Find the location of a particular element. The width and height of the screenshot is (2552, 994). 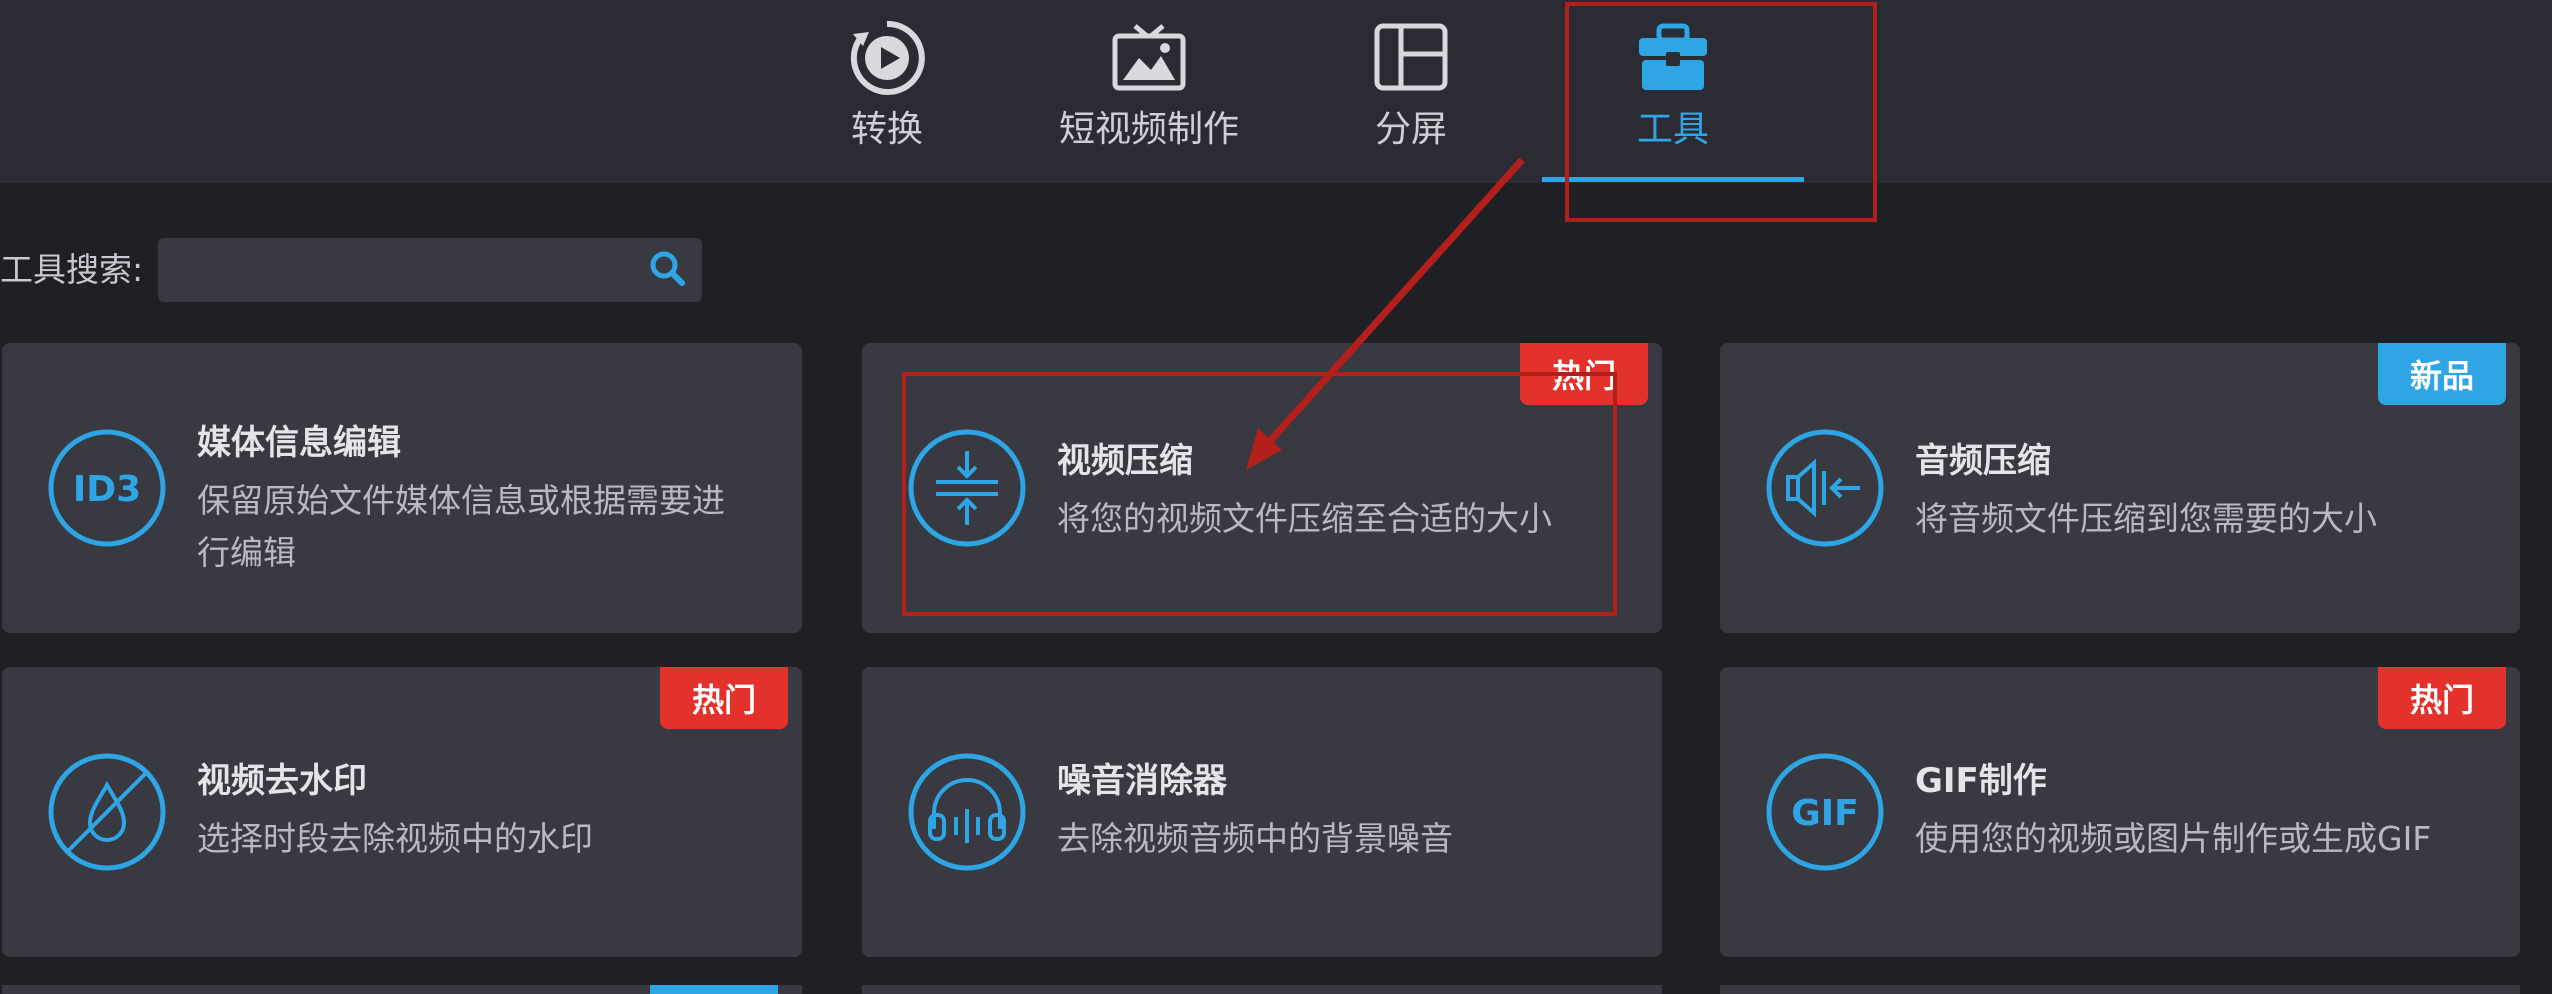

annotation-arrow is located at coordinates (1385, 313).